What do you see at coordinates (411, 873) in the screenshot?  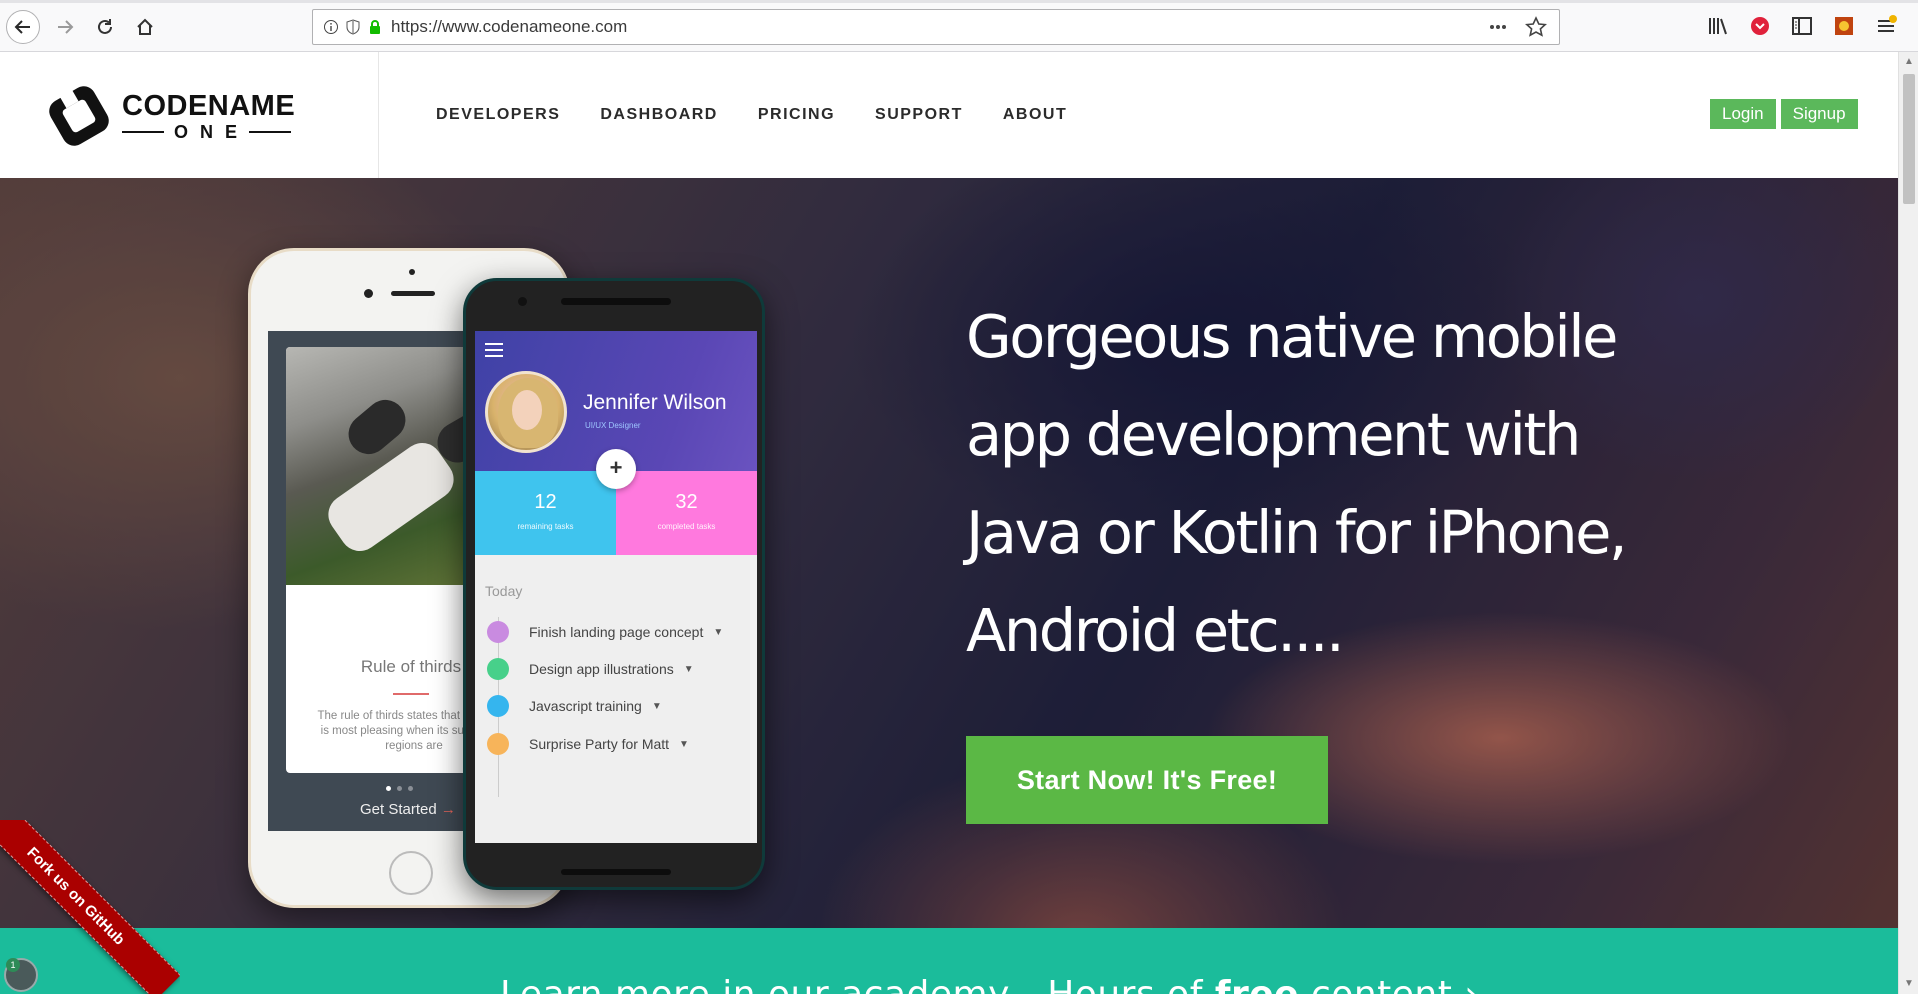 I see `iphone-home-button` at bounding box center [411, 873].